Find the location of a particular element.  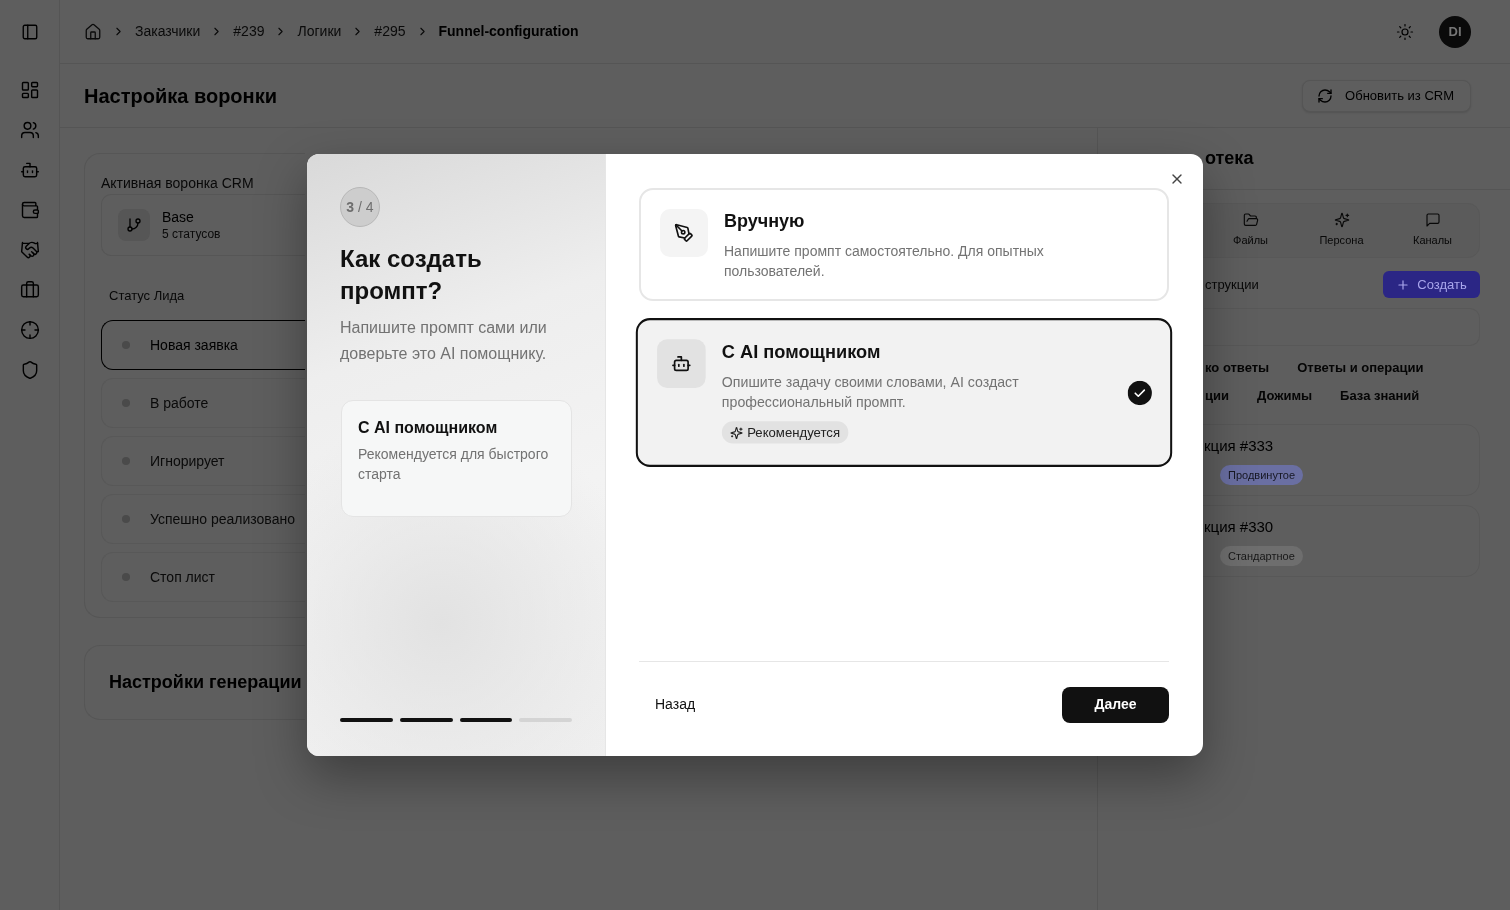

panel-title: отека is located at coordinates (1229, 158).